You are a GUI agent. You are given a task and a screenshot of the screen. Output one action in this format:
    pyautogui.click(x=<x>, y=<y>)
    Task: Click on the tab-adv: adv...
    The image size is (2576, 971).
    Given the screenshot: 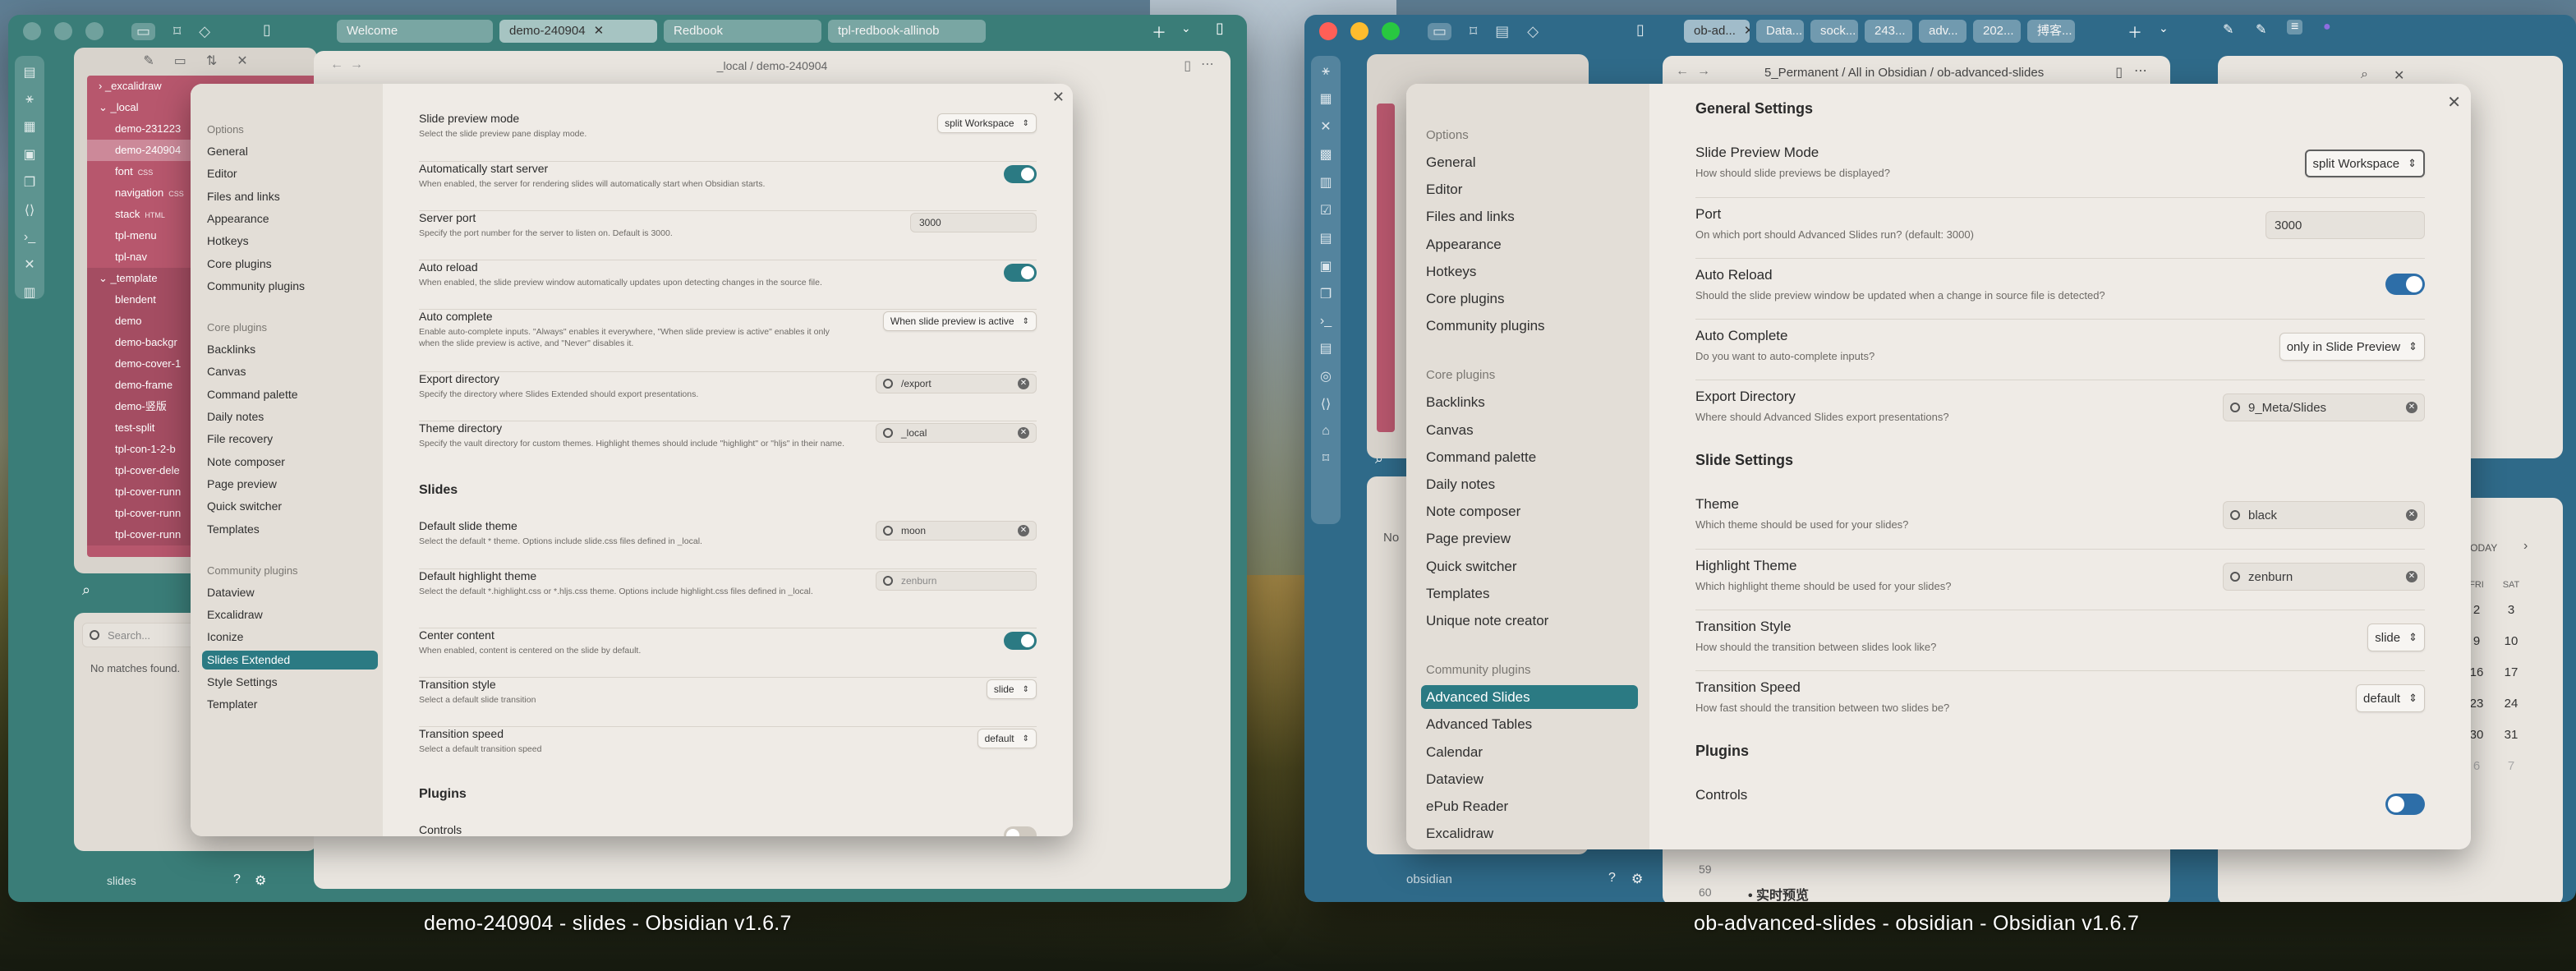 What is the action you would take?
    pyautogui.click(x=1943, y=32)
    